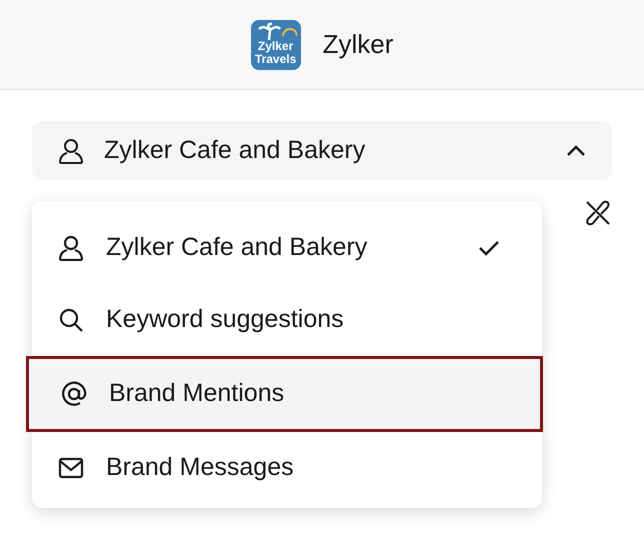 The width and height of the screenshot is (644, 547). Describe the element at coordinates (275, 59) in the screenshot. I see `logo-text: Travels` at that location.